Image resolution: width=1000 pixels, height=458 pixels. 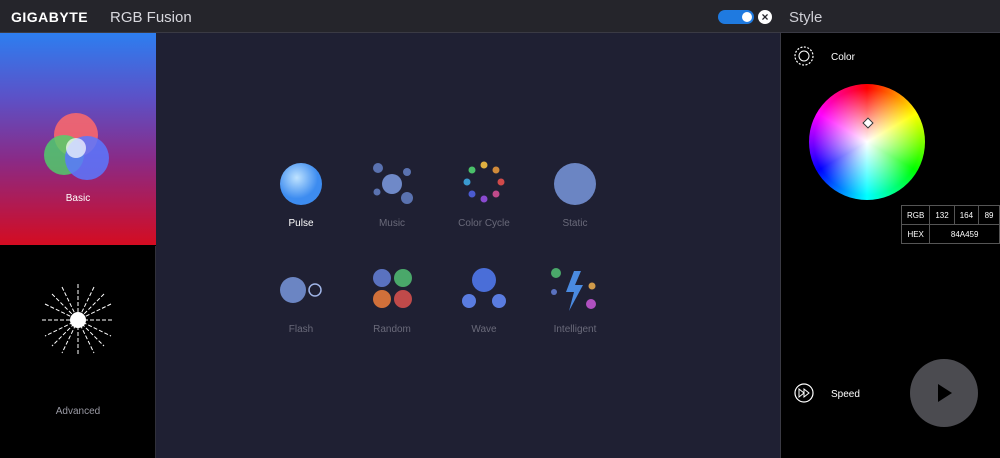 What do you see at coordinates (484, 329) in the screenshot?
I see `mode-label: Wave` at bounding box center [484, 329].